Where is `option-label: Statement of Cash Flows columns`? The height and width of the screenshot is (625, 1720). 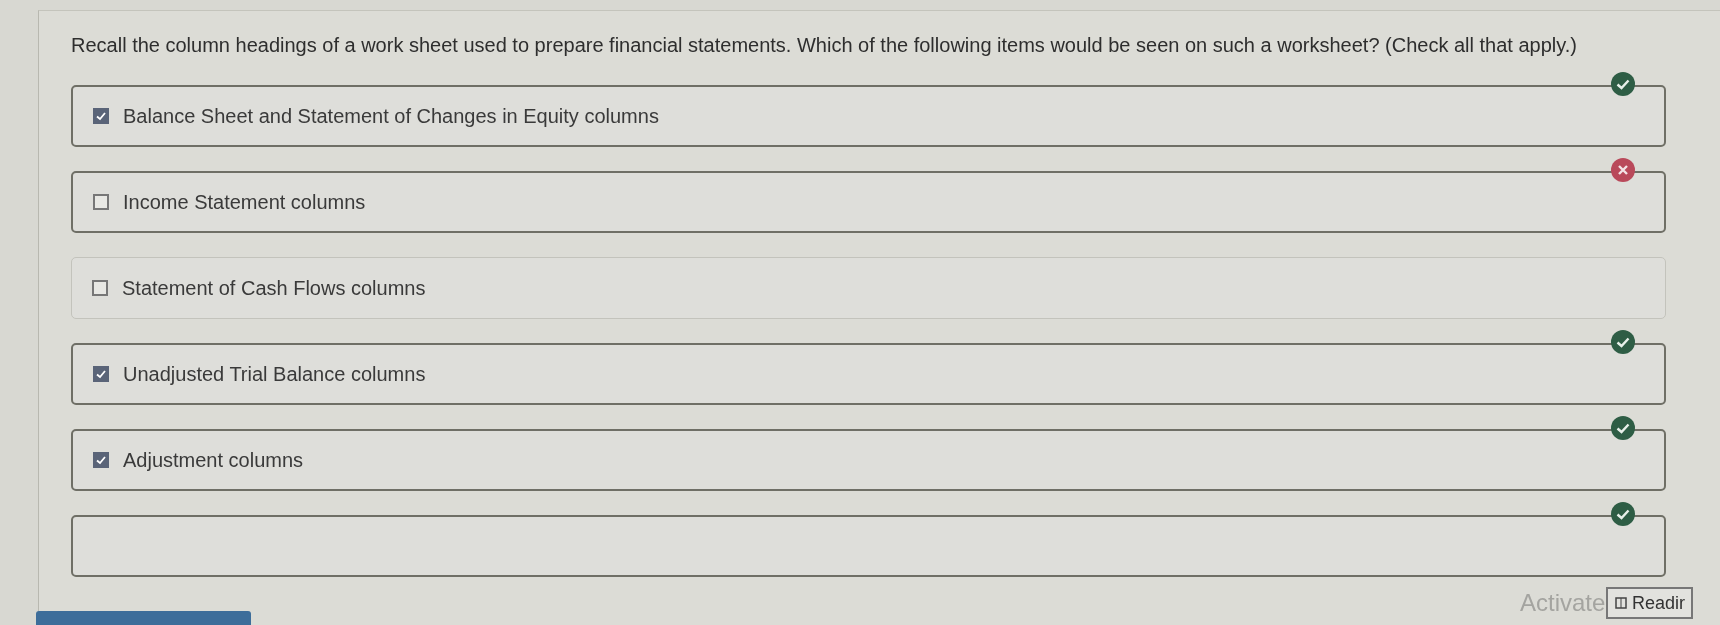
option-label: Statement of Cash Flows columns is located at coordinates (274, 288).